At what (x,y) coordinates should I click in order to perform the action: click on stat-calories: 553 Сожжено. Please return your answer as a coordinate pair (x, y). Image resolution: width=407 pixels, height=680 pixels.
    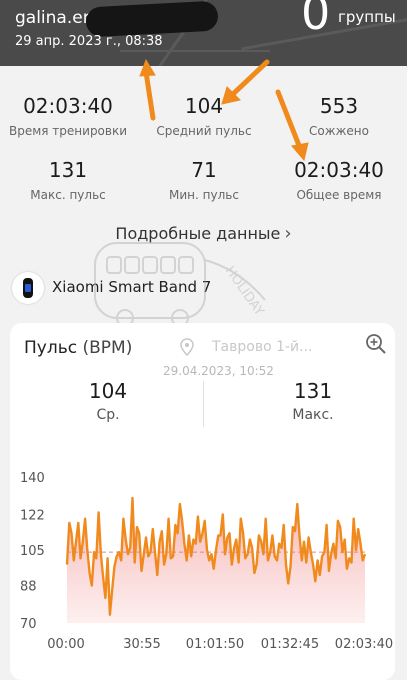
    Looking at the image, I should click on (338, 116).